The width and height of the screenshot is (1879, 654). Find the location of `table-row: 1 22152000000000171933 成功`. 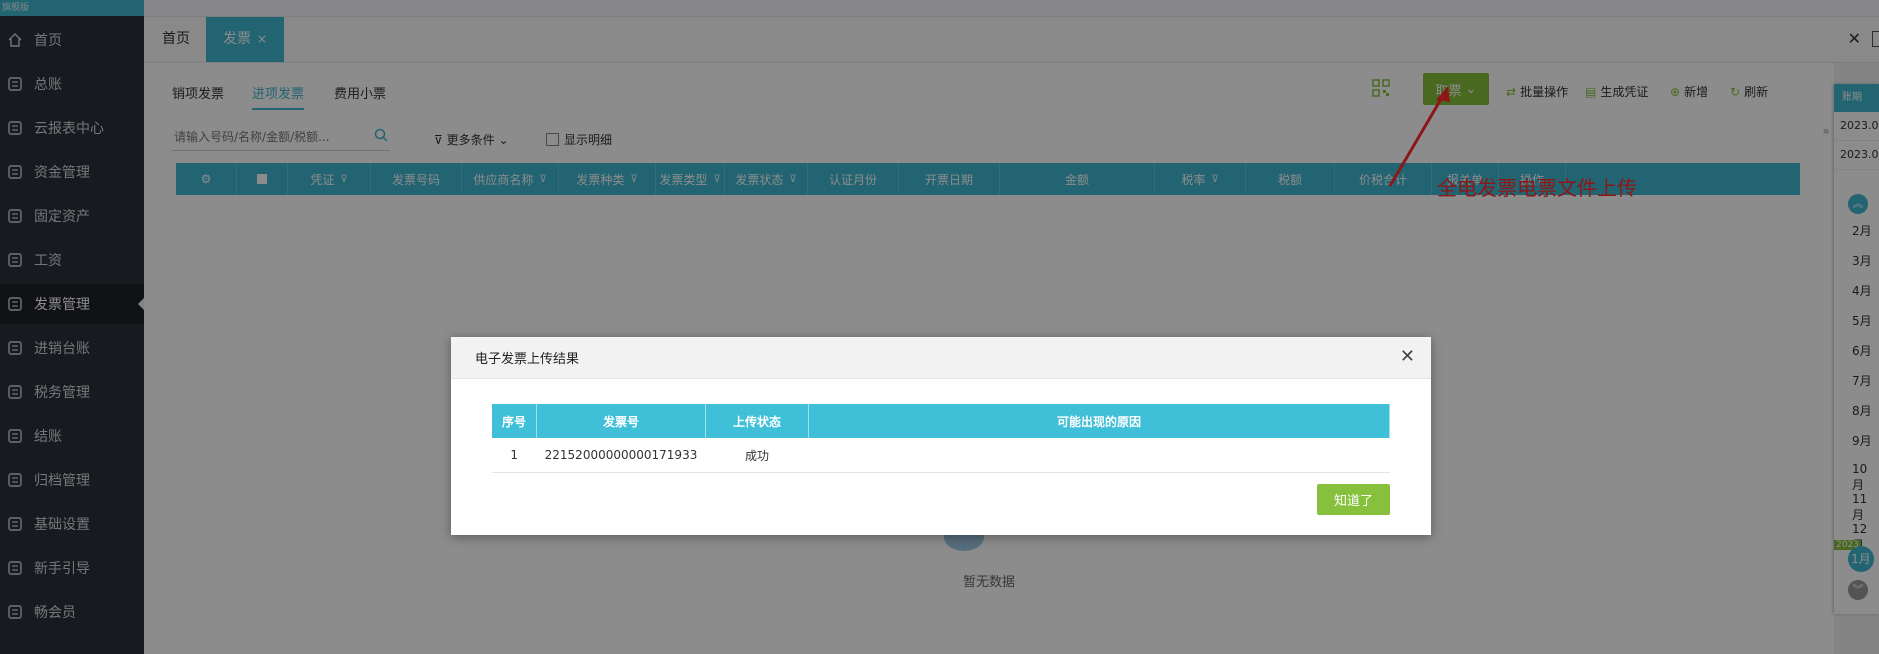

table-row: 1 22152000000000171933 成功 is located at coordinates (941, 455).